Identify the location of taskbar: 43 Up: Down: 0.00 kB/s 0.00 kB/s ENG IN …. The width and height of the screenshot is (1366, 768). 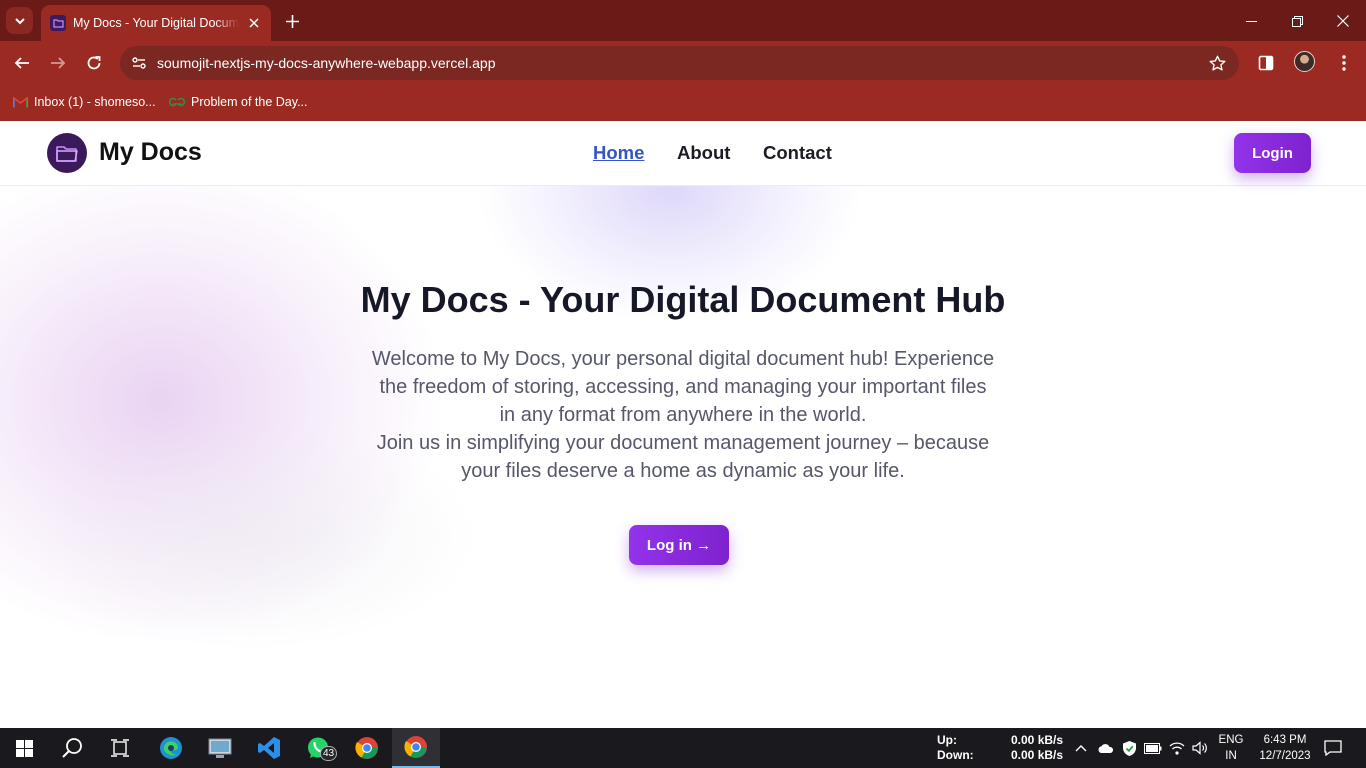
(683, 748).